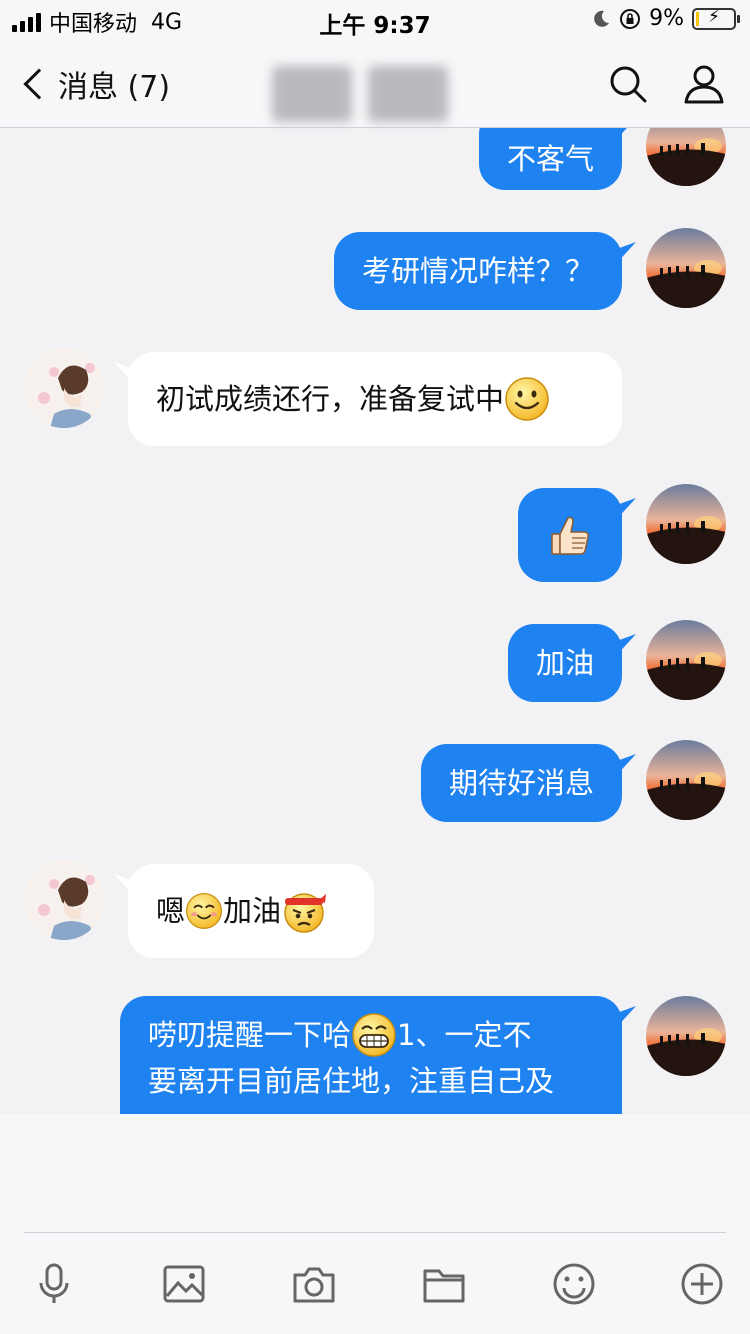  I want to click on message-bubble-incoming: 嗯 加油, so click(251, 911).